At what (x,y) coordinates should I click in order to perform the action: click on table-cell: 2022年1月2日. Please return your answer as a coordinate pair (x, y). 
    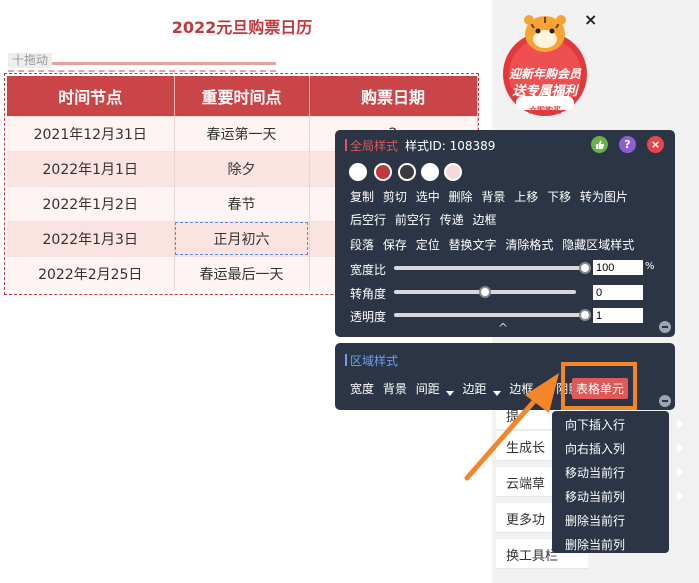
    Looking at the image, I should click on (91, 203).